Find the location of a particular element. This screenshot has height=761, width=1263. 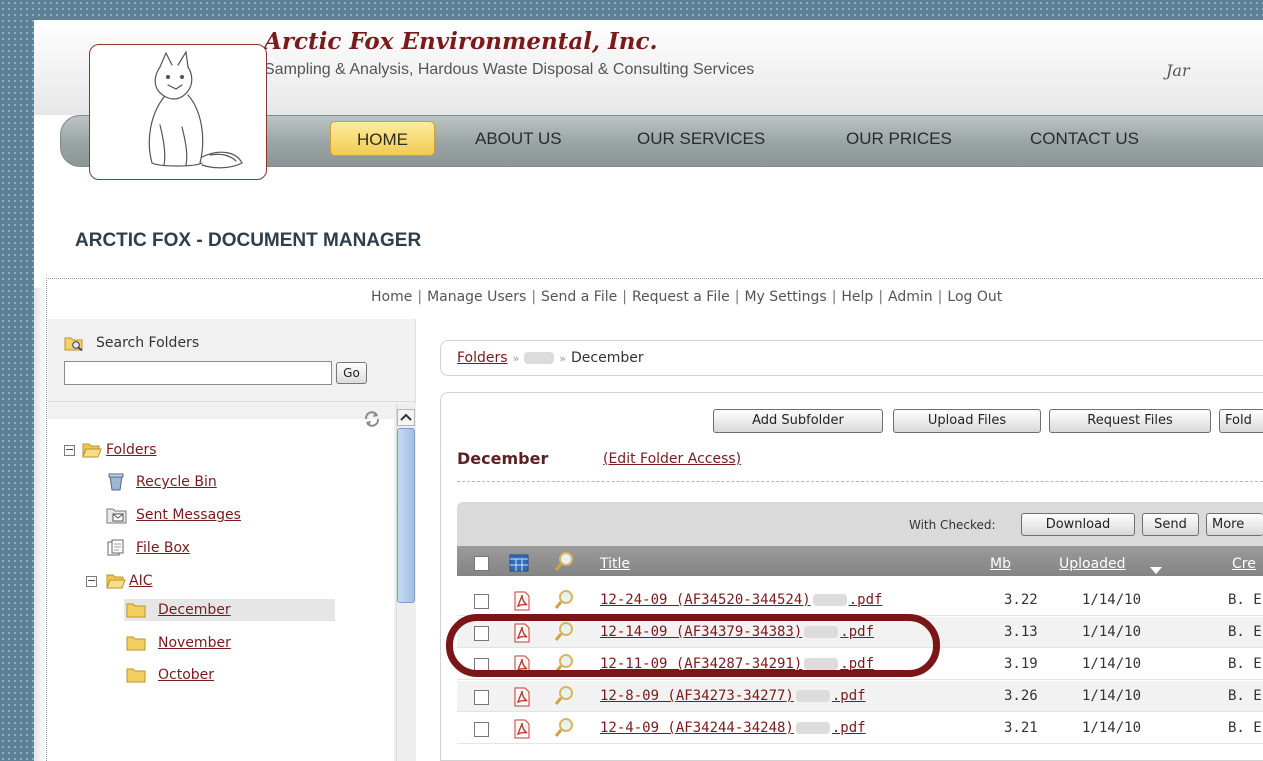

edit-folder-access-link: (Edit Folder Access) is located at coordinates (672, 459).